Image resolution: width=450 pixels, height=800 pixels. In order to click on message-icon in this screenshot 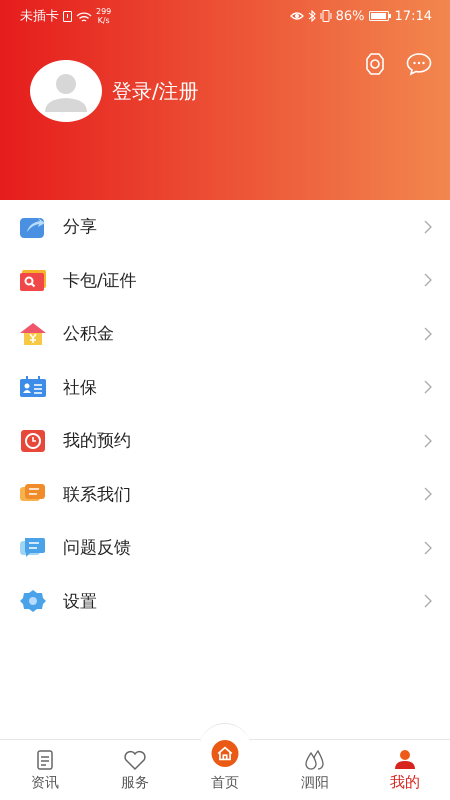, I will do `click(419, 64)`.